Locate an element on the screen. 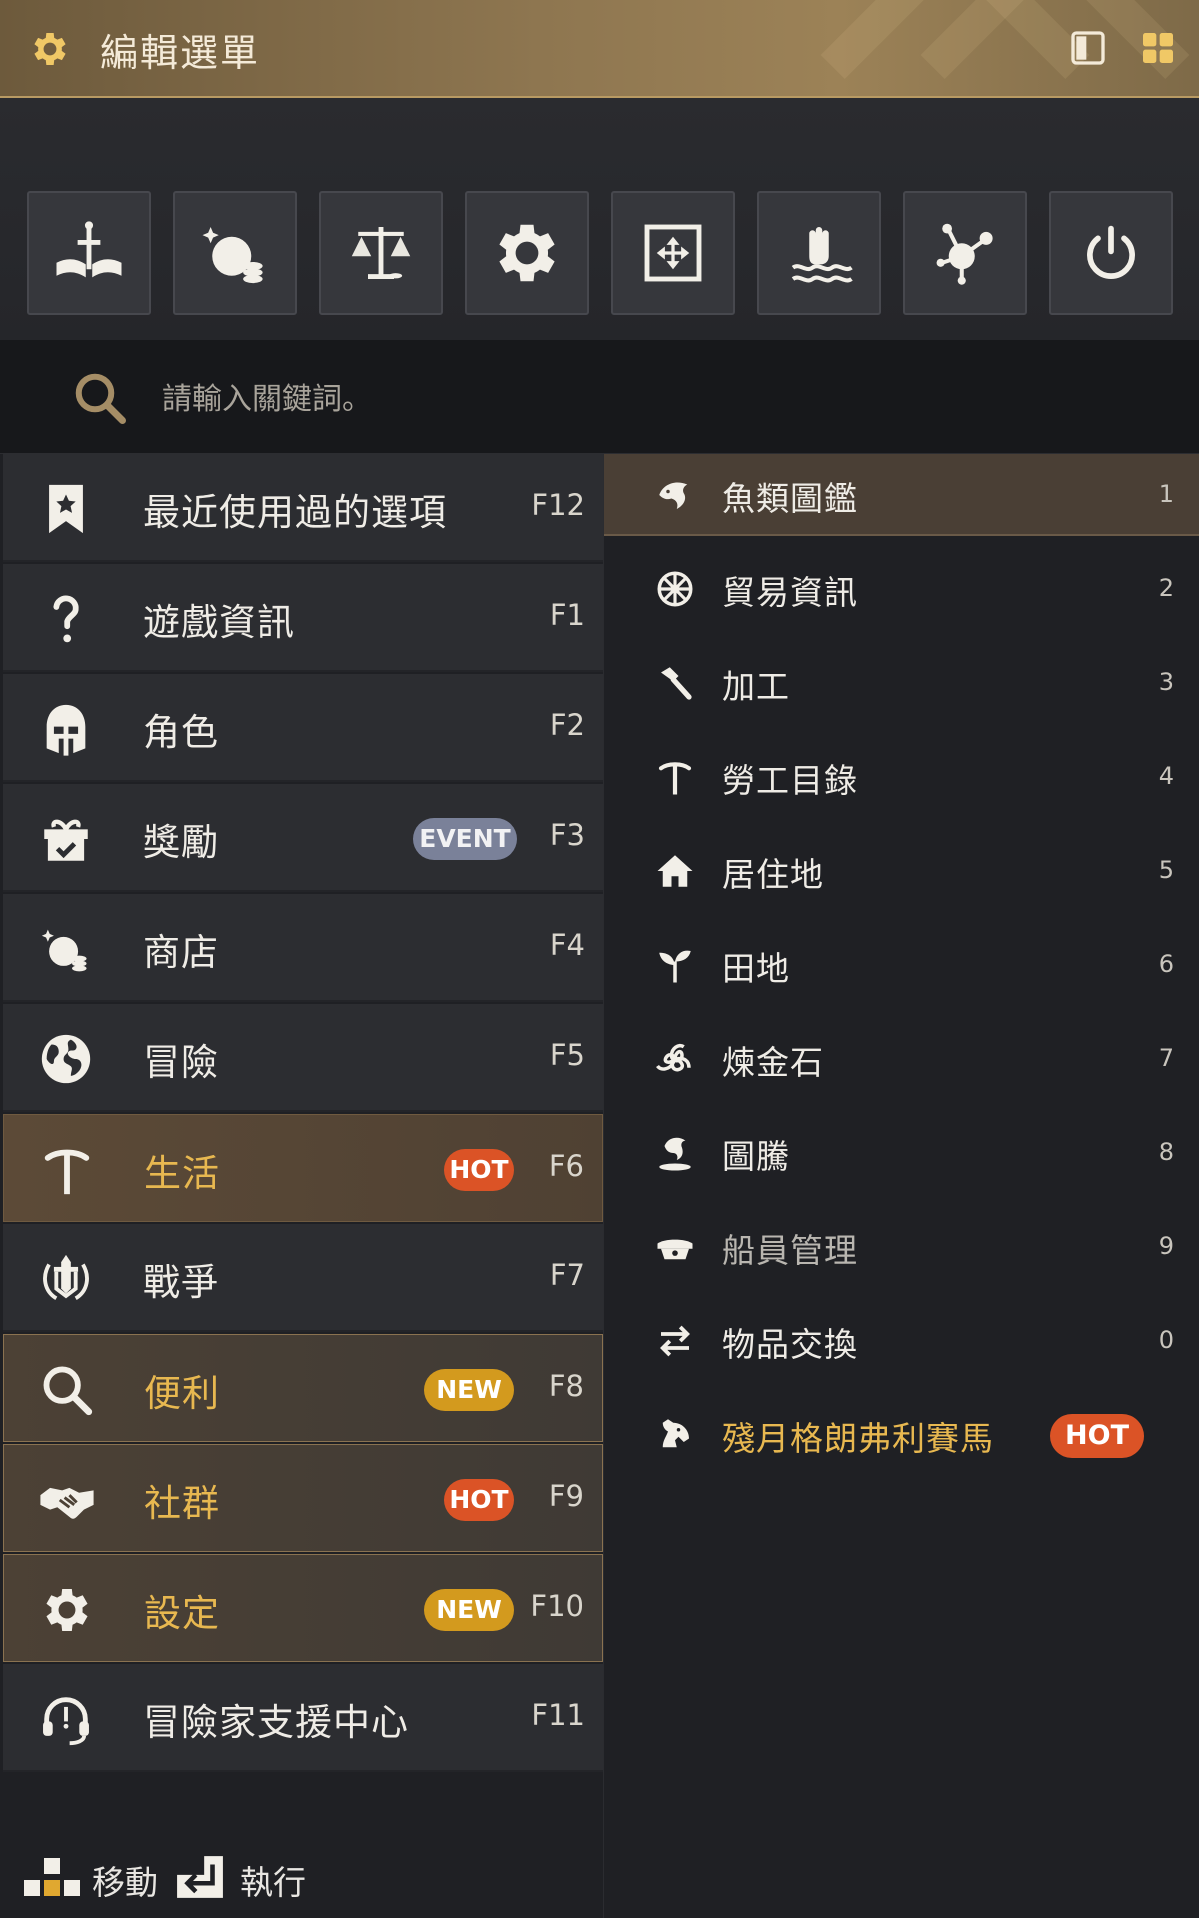 This screenshot has width=1199, height=1918. submenu-item-label: 勞工目錄 is located at coordinates (790, 780).